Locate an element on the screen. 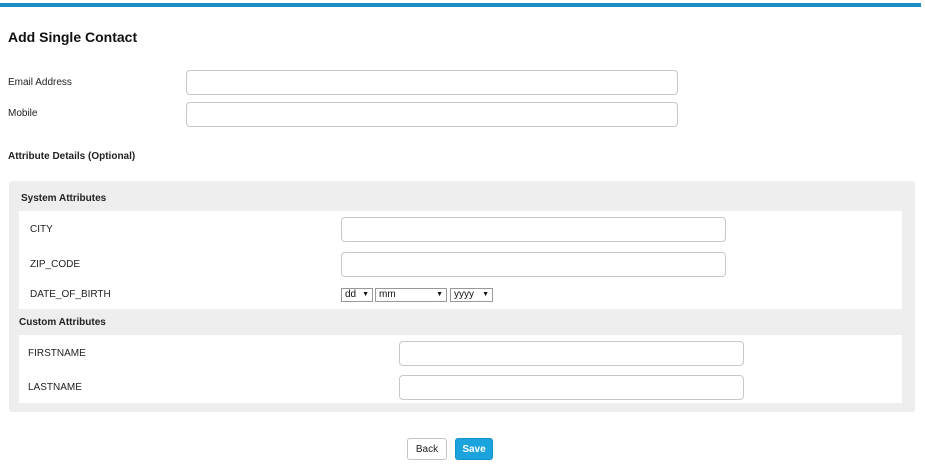  city-field is located at coordinates (533, 229).